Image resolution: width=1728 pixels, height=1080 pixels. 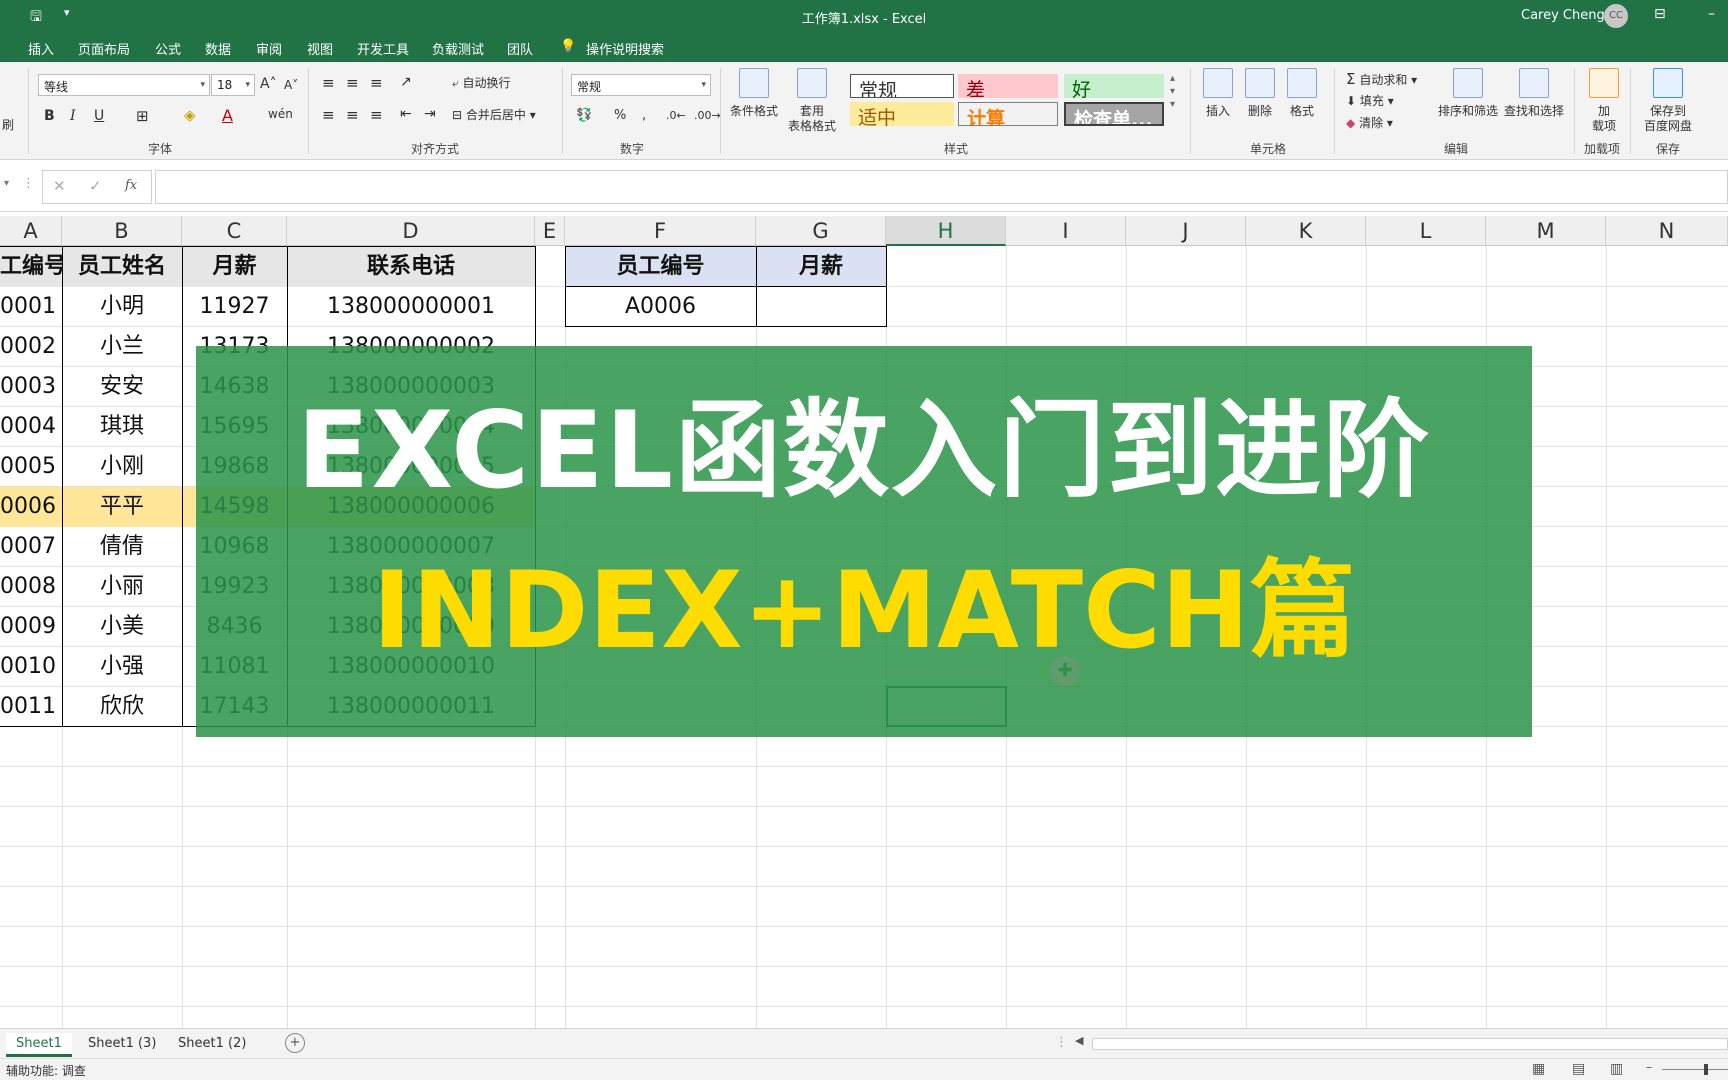 What do you see at coordinates (1668, 101) in the screenshot?
I see `save-baidu-button: 保存到百度网盘` at bounding box center [1668, 101].